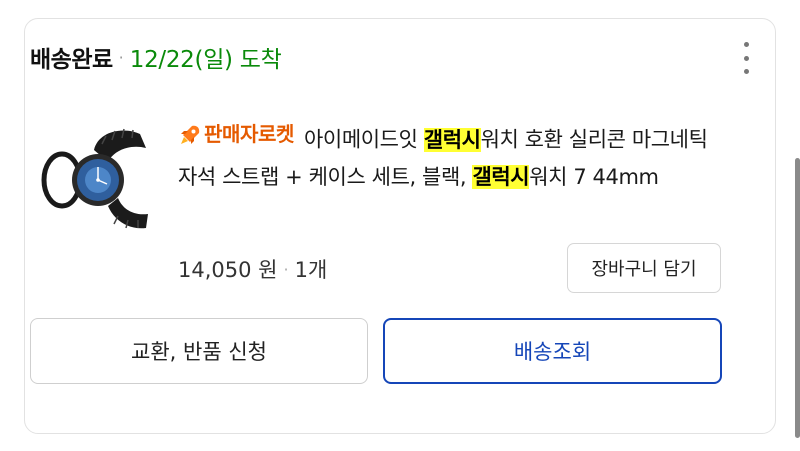 This screenshot has height=451, width=800. Describe the element at coordinates (644, 268) in the screenshot. I see `add-to-cart-button: 장바구니 담기` at that location.